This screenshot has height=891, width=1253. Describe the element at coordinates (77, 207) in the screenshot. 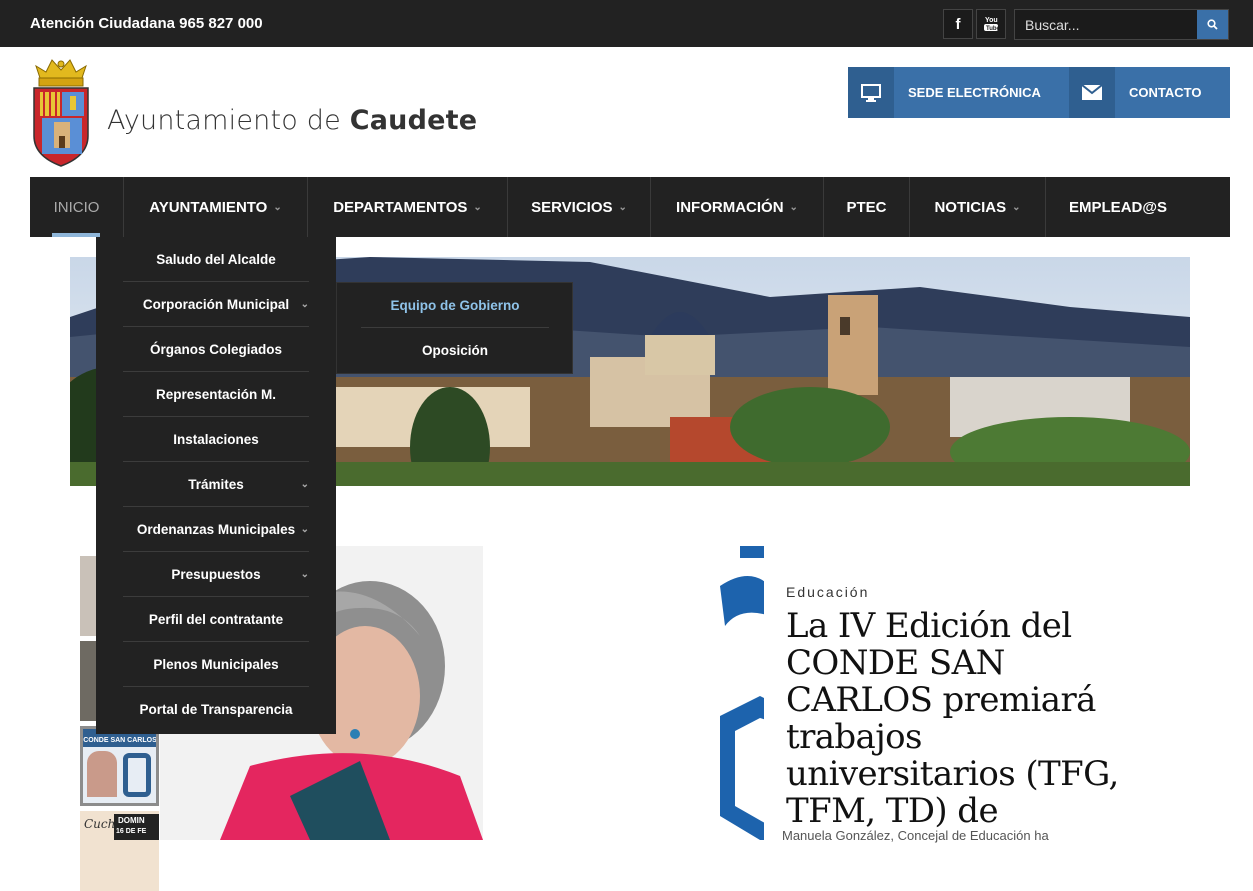

I see `nav-item-inicio: INICIO` at that location.